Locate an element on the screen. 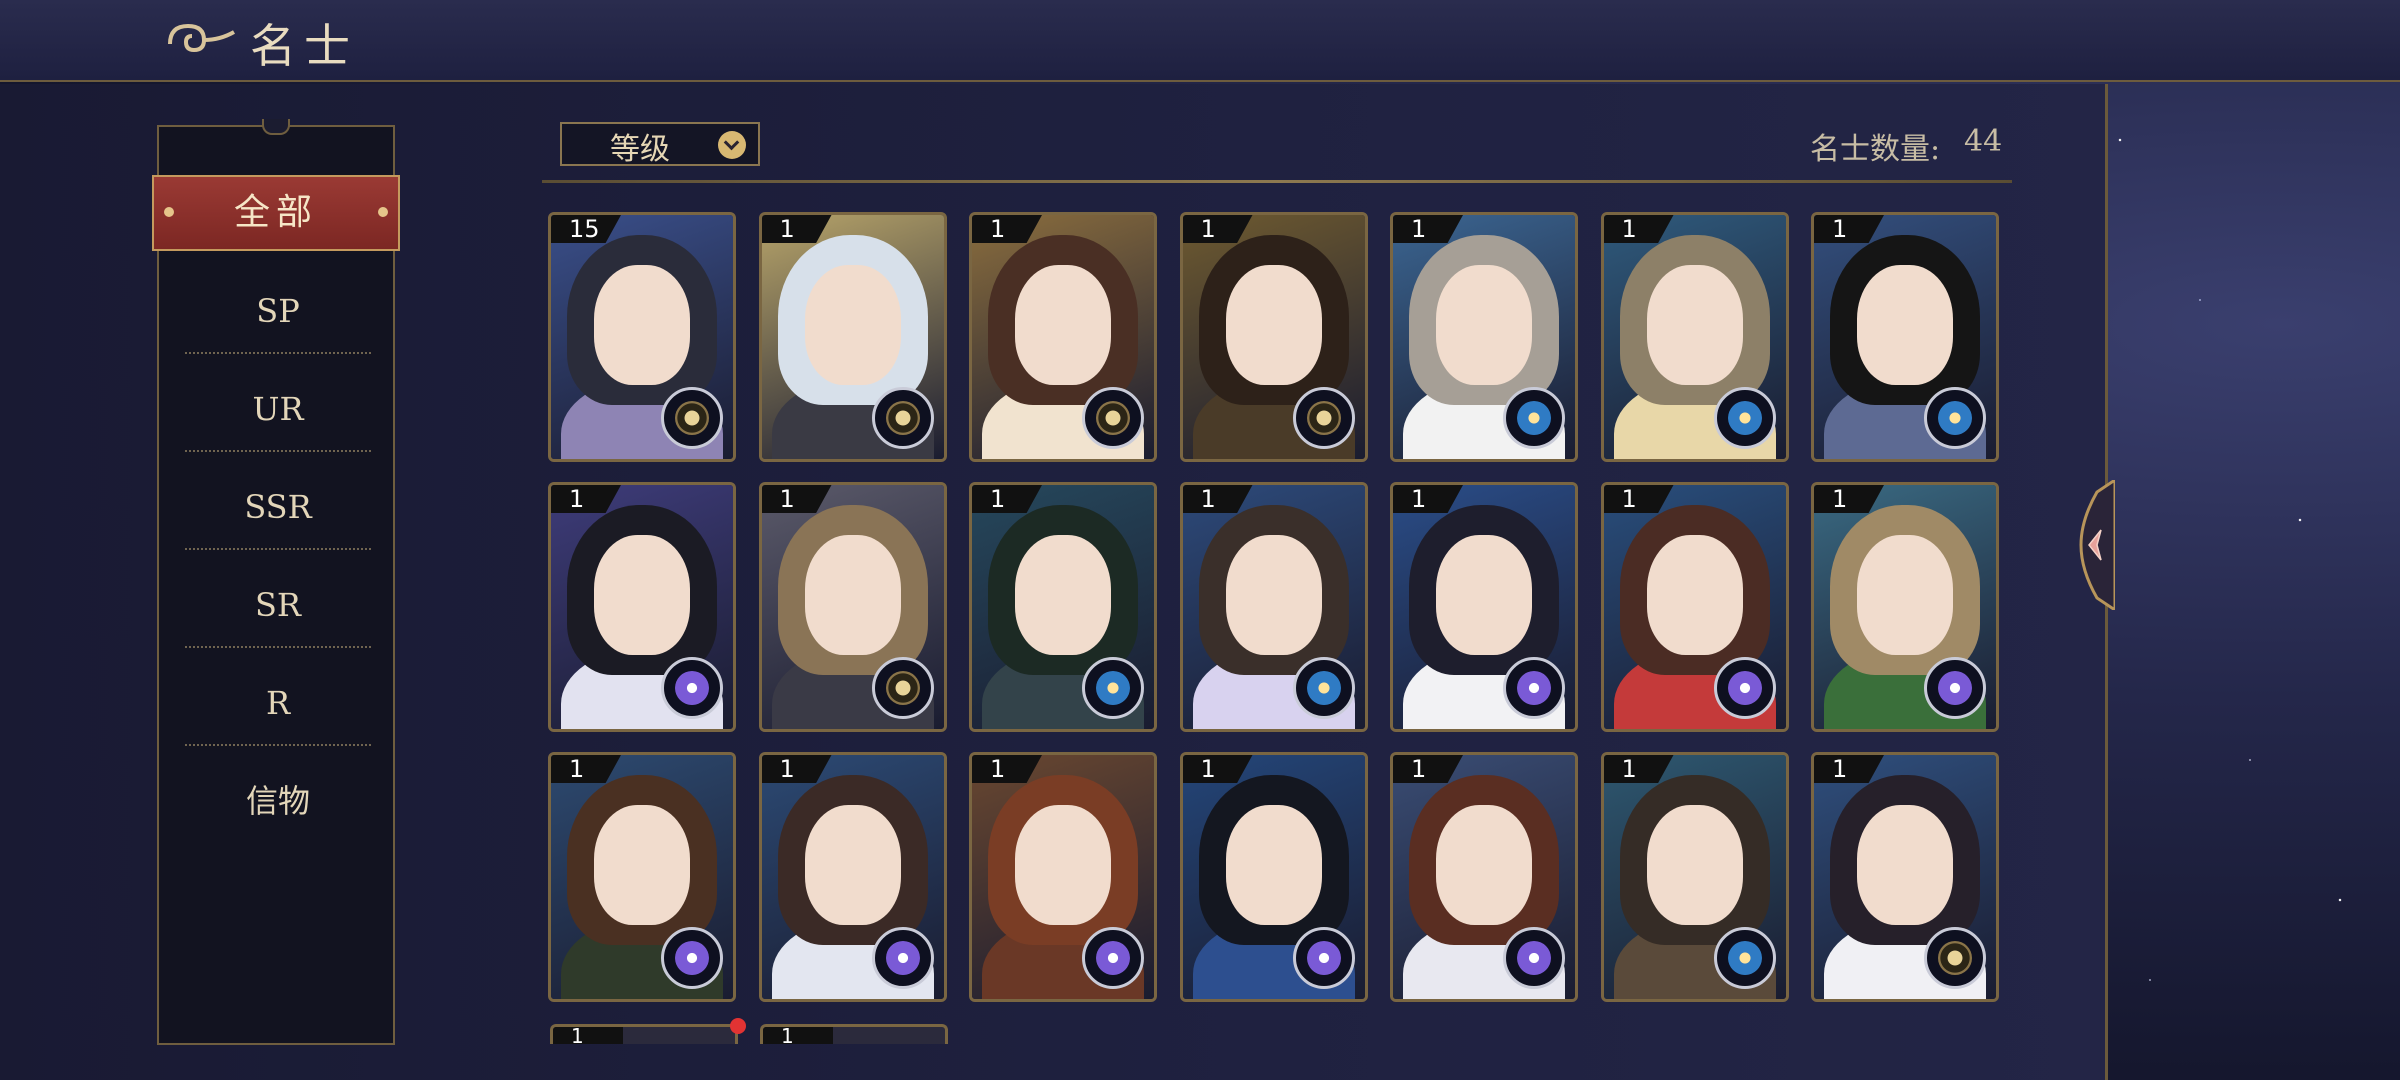 This screenshot has height=1080, width=2400. hero-card: 15 is located at coordinates (642, 337).